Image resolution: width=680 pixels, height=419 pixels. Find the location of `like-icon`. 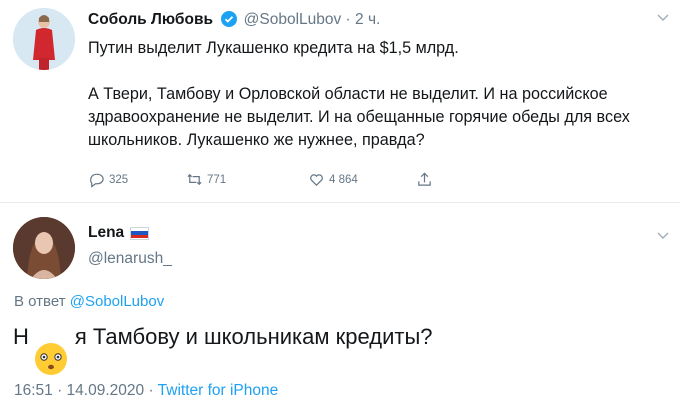

like-icon is located at coordinates (316, 180).